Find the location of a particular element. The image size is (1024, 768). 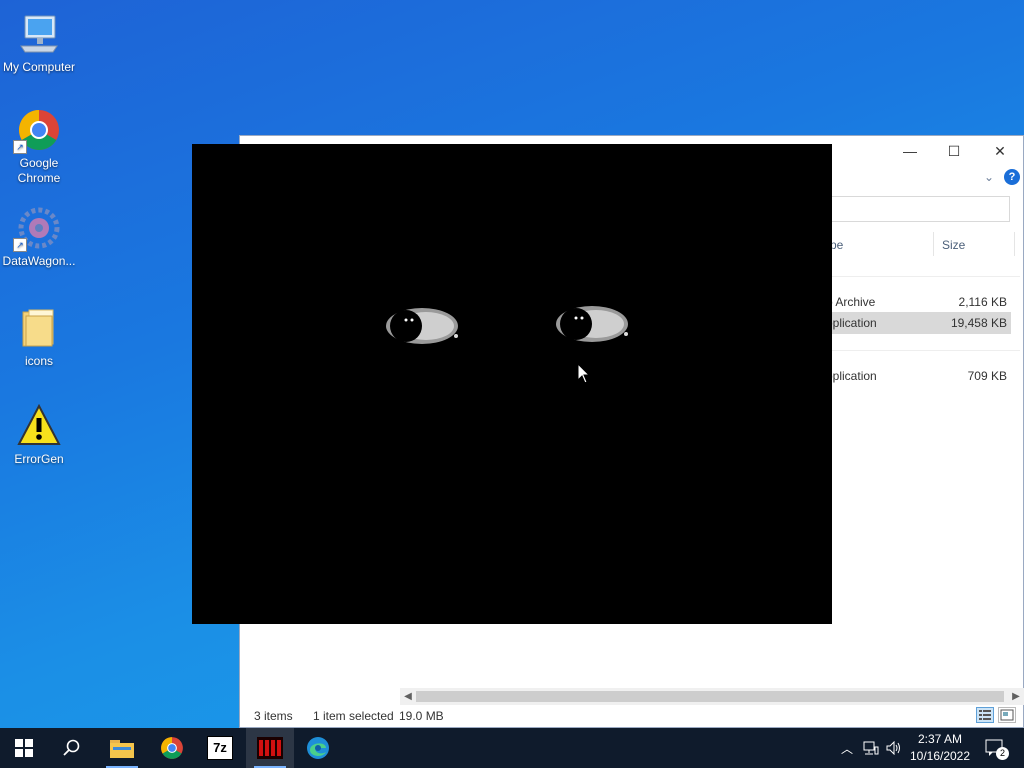

start-button is located at coordinates (24, 748).